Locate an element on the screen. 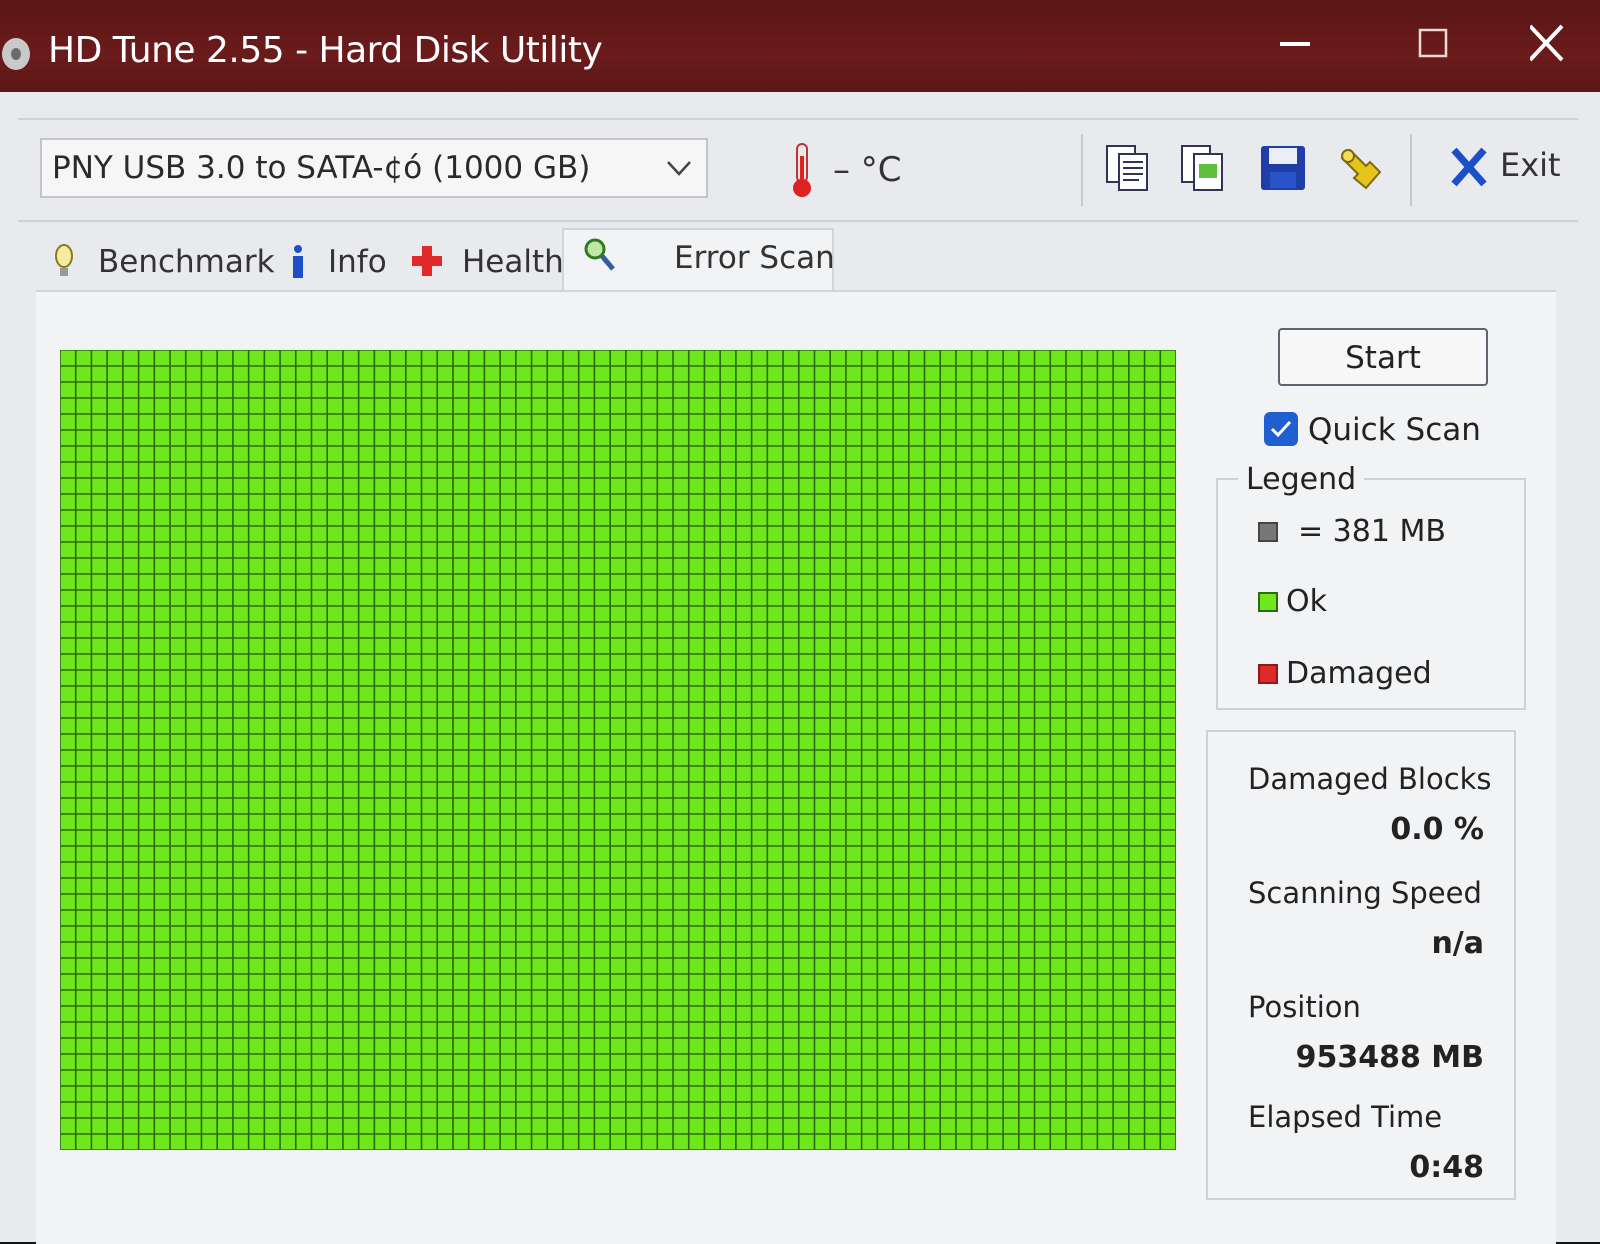  tab-label: Info is located at coordinates (357, 262).